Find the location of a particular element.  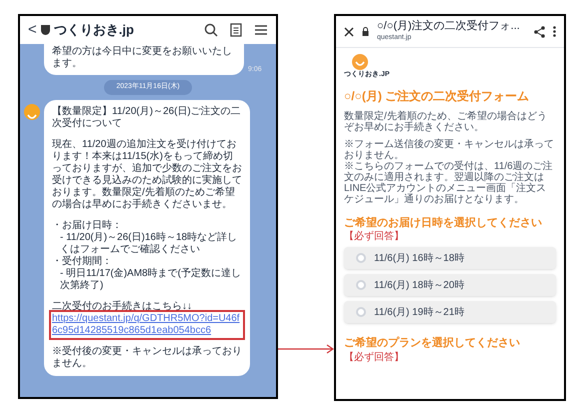

radio-option: 11/6(月) 18時～20時 is located at coordinates (450, 285).